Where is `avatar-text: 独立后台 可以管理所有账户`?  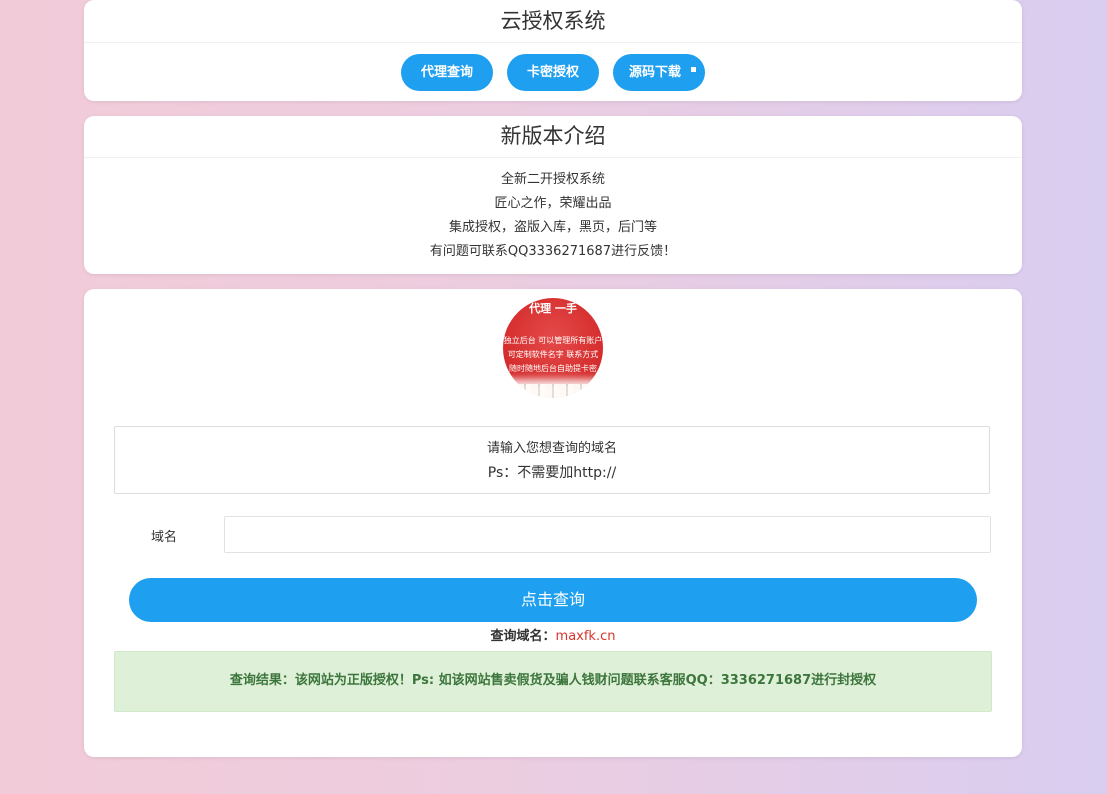
avatar-text: 独立后台 可以管理所有账户 is located at coordinates (553, 340).